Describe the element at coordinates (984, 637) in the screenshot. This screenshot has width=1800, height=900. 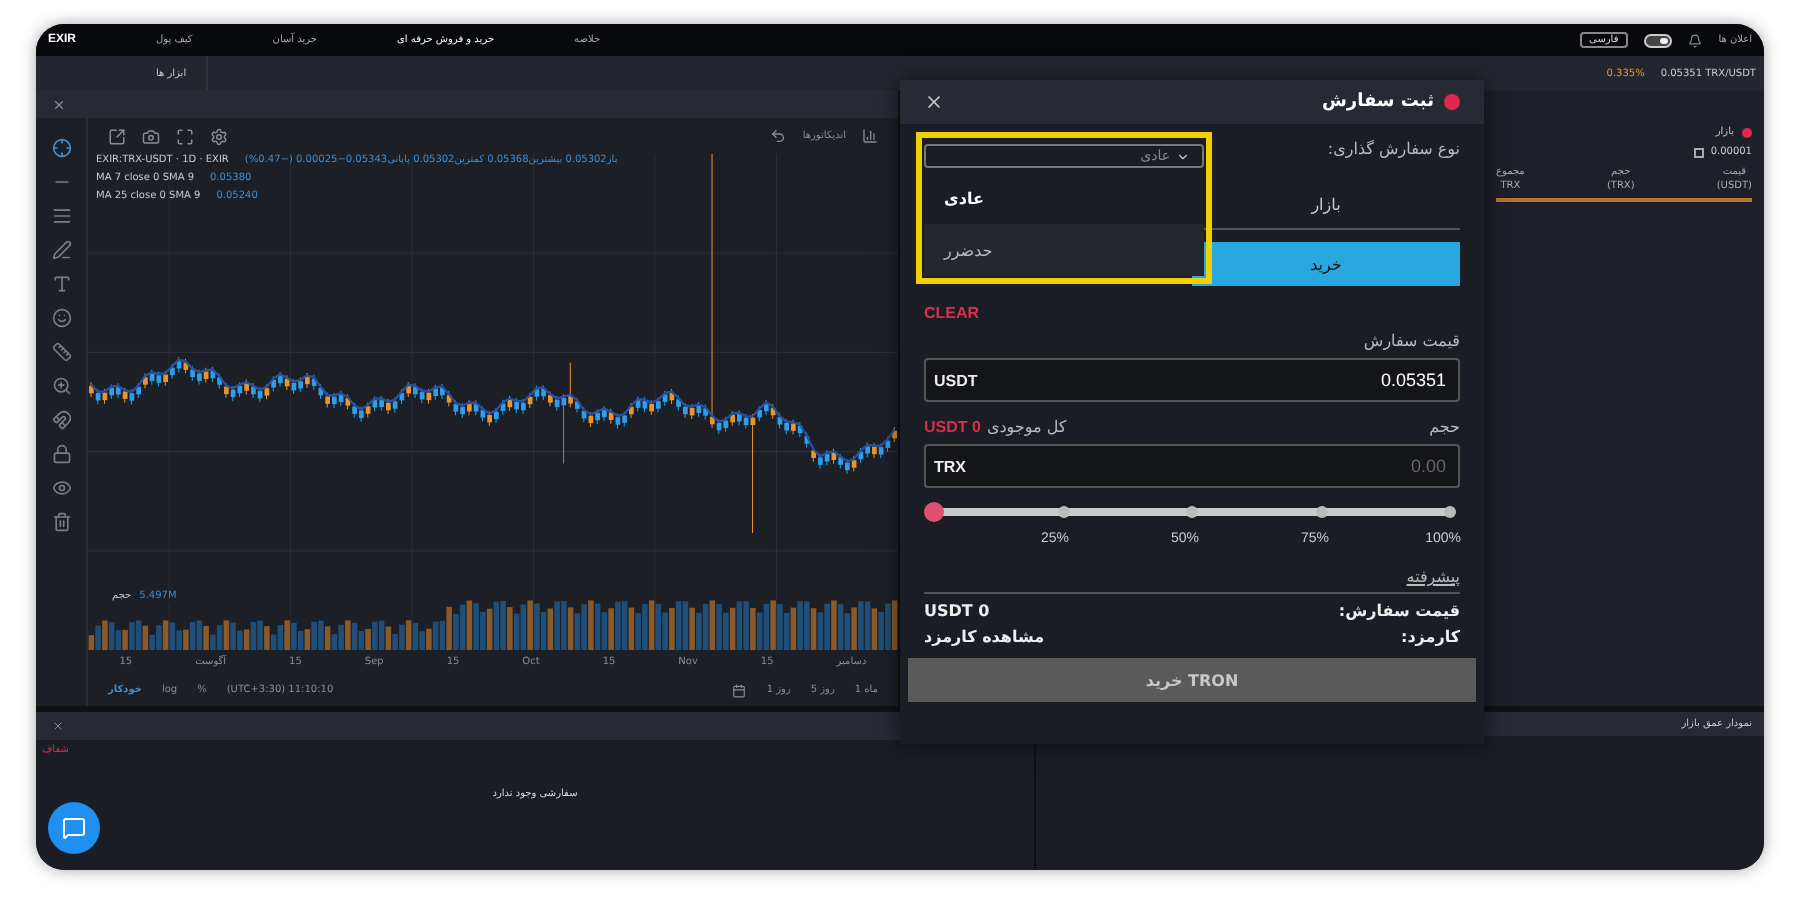
I see `summary-value: مشاهده کارمزد` at that location.